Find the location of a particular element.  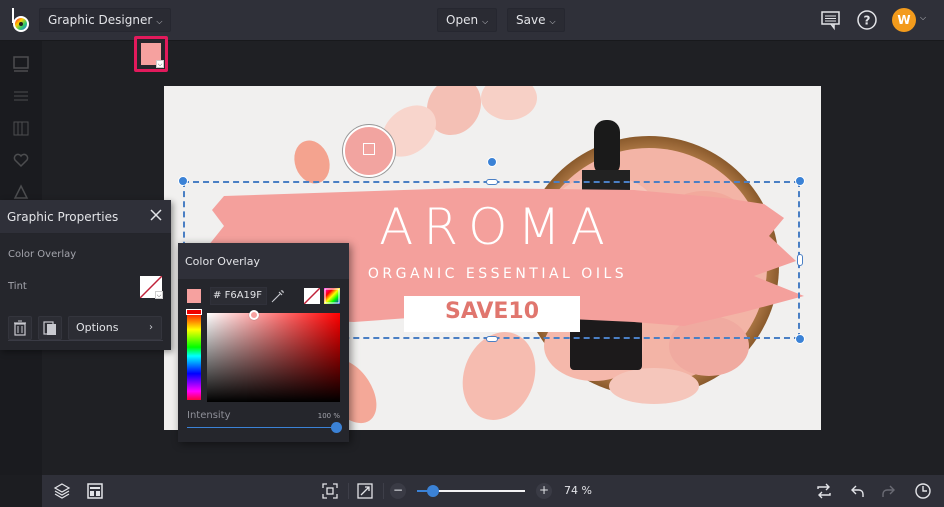

color-overlay-swatch-button: ⌵ is located at coordinates (151, 54).